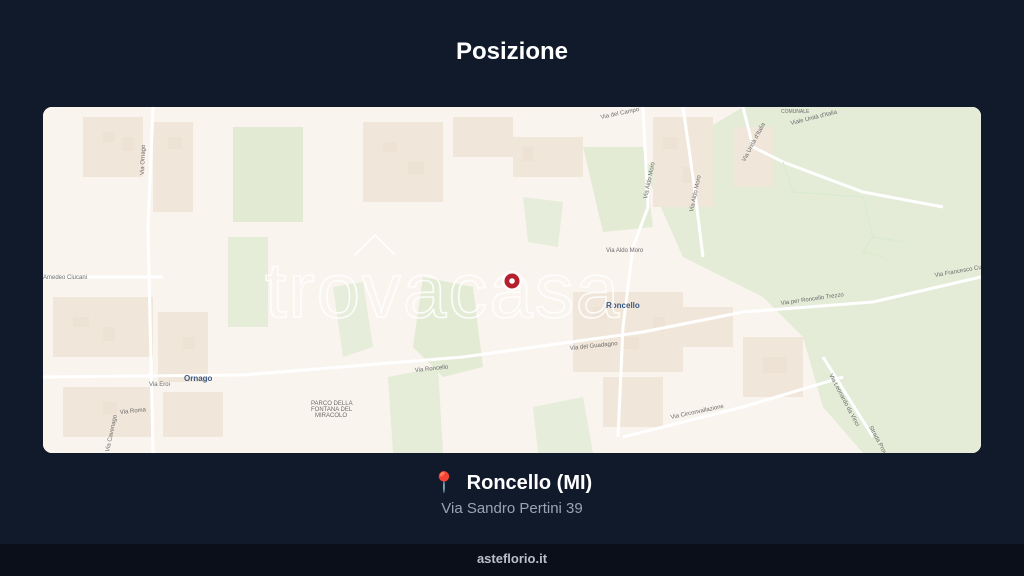 This screenshot has width=1024, height=576. I want to click on watermark-text: trovacasa, so click(443, 290).